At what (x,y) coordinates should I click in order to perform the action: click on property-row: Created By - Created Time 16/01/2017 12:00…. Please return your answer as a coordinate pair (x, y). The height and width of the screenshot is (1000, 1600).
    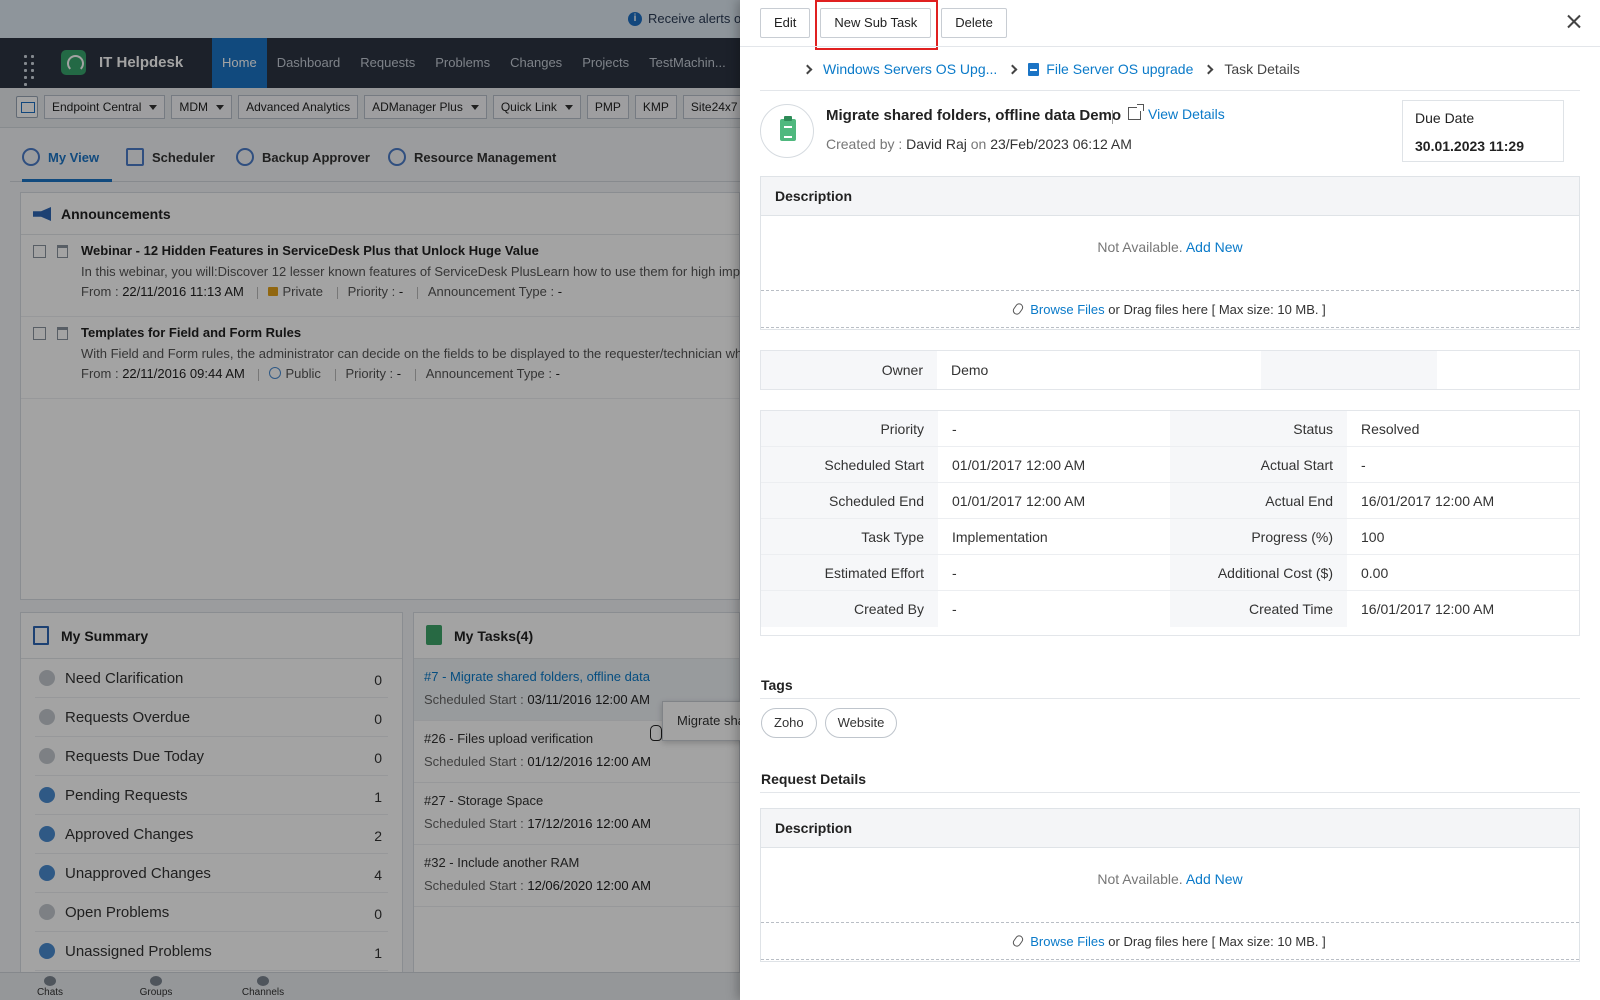
    Looking at the image, I should click on (1170, 609).